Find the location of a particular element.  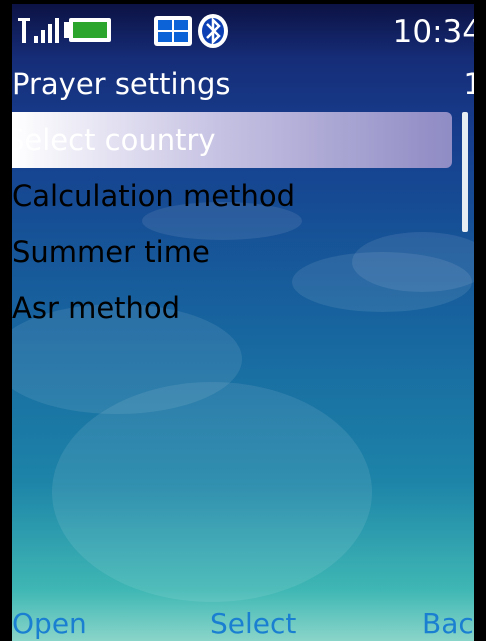

menu-item-calculation-method: Calculation method is located at coordinates (232, 196).